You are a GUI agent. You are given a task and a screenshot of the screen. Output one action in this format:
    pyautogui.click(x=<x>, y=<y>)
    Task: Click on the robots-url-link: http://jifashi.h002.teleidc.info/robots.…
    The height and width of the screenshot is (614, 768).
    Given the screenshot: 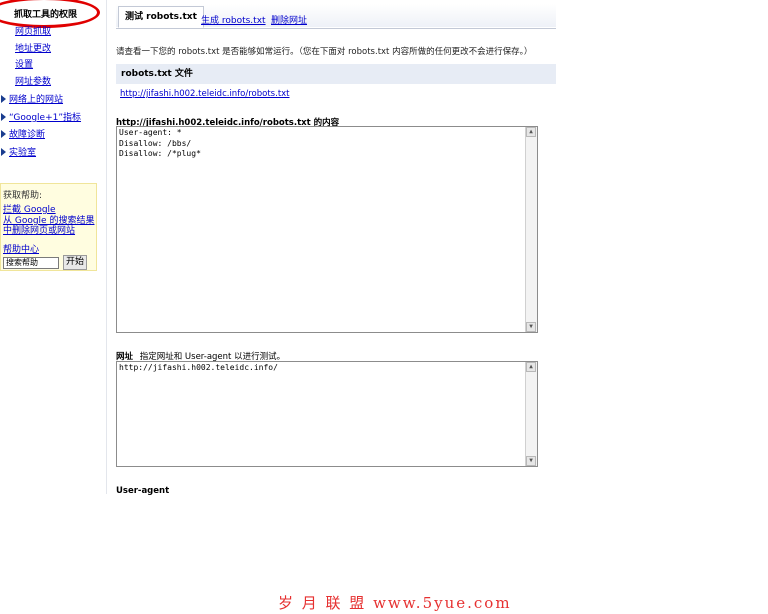 What is the action you would take?
    pyautogui.click(x=205, y=94)
    